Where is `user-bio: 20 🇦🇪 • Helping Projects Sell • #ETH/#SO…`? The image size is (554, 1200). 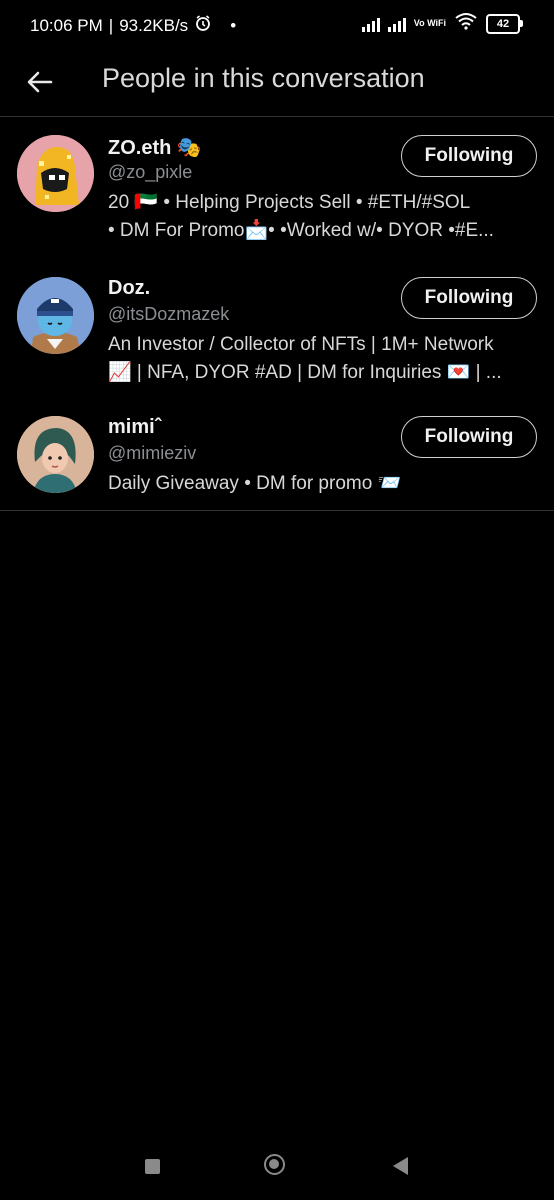
user-bio: 20 🇦🇪 • Helping Projects Sell • #ETH/#SO… is located at coordinates (324, 217).